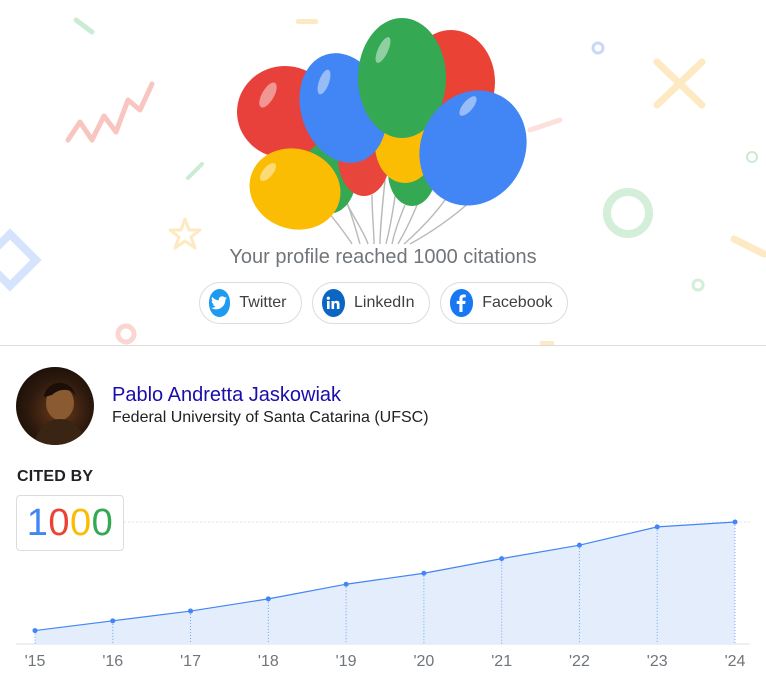 This screenshot has width=766, height=683. Describe the element at coordinates (263, 302) in the screenshot. I see `share-twitter-label: Twitter` at that location.